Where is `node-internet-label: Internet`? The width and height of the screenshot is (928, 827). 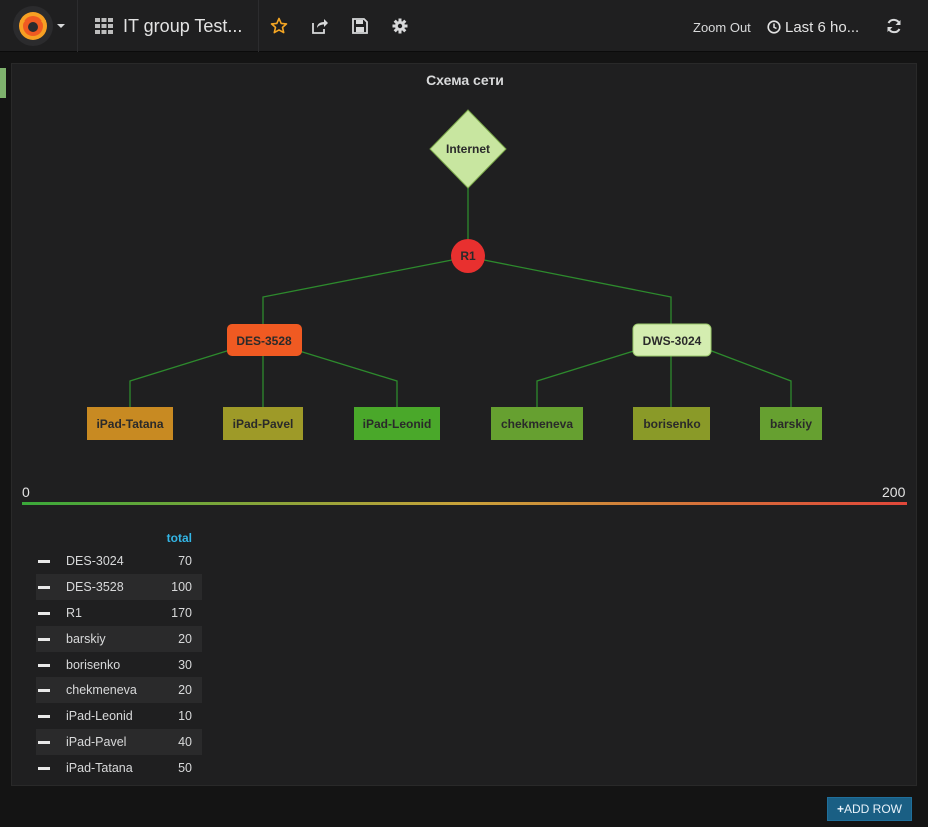 node-internet-label: Internet is located at coordinates (468, 149).